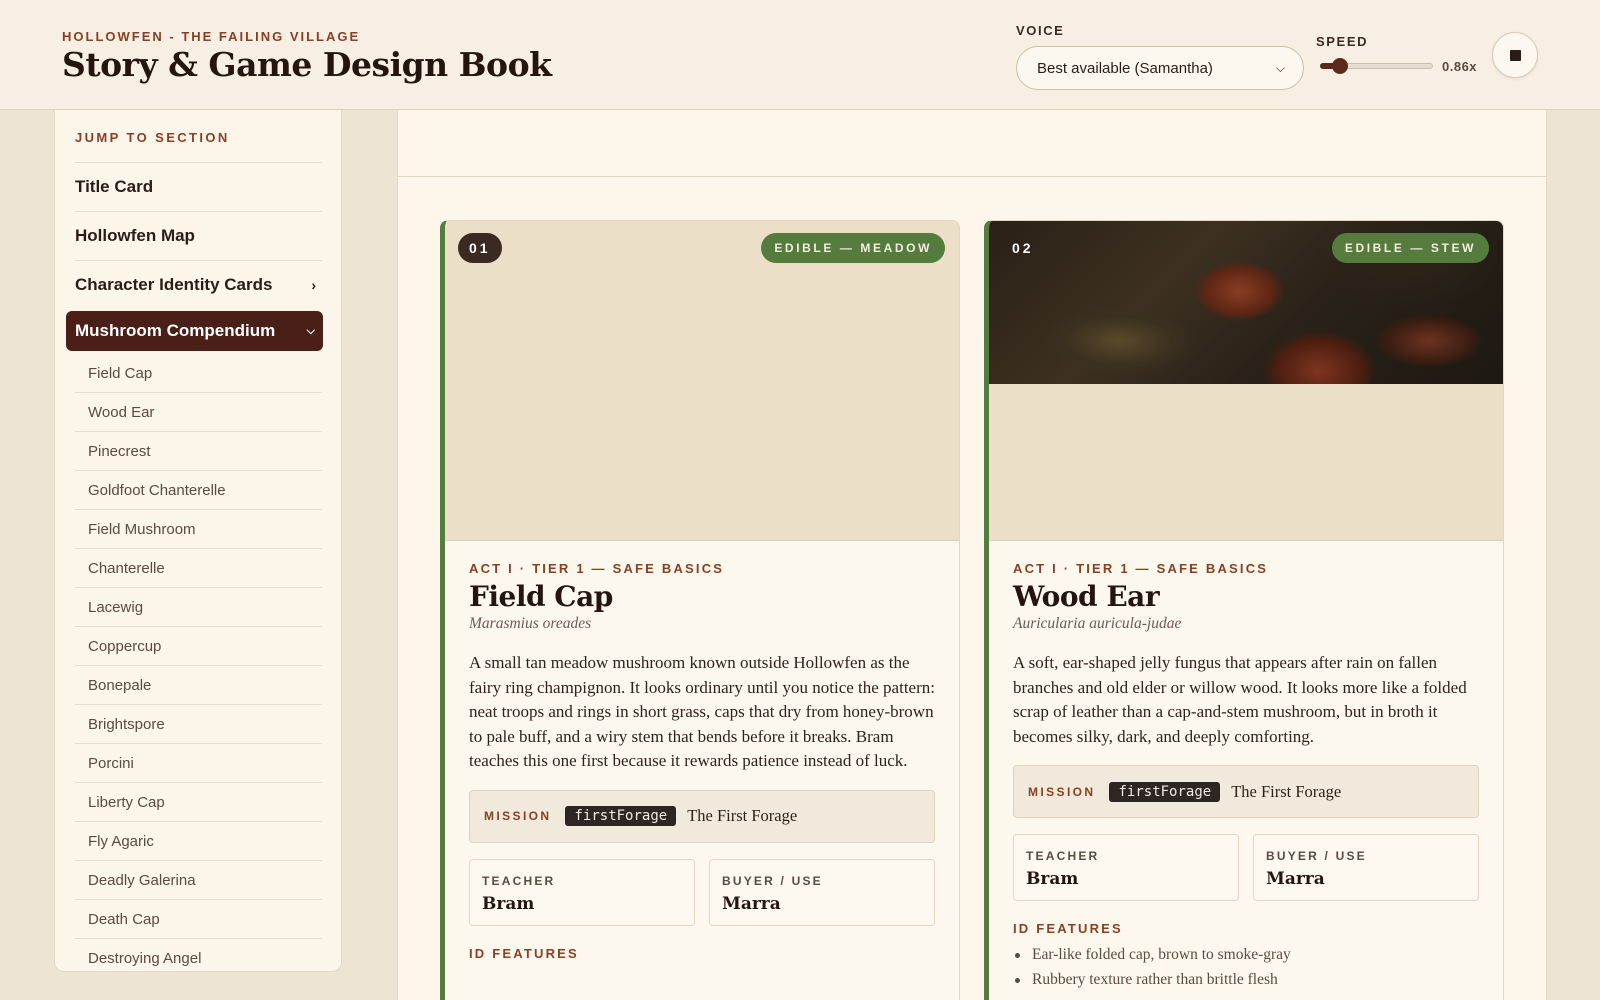 The width and height of the screenshot is (1600, 1000). What do you see at coordinates (198, 607) in the screenshot?
I see `sidebar-subitem: Lacewig` at bounding box center [198, 607].